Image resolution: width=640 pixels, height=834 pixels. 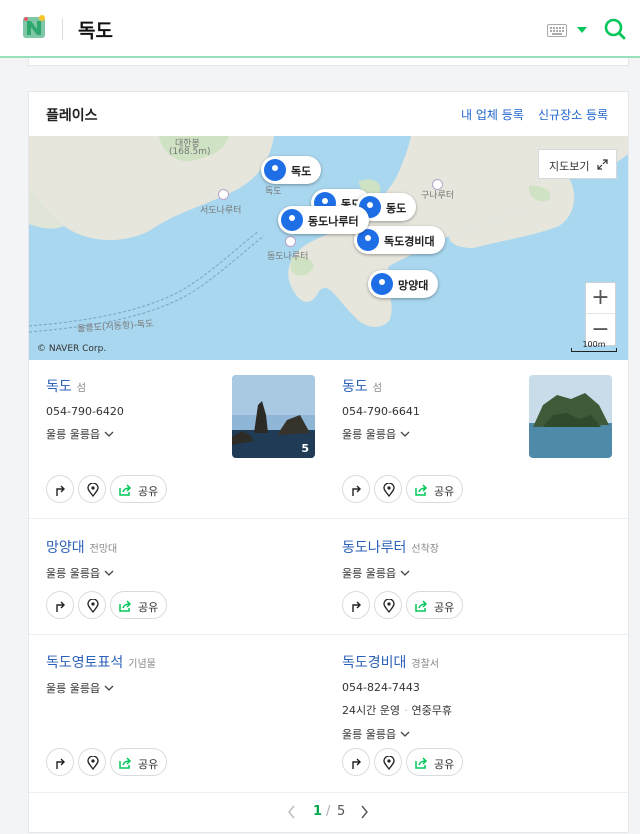 I want to click on place-item-dongdo-dock: 동도나루터 선착장 울릉 울릉읍, so click(x=482, y=559).